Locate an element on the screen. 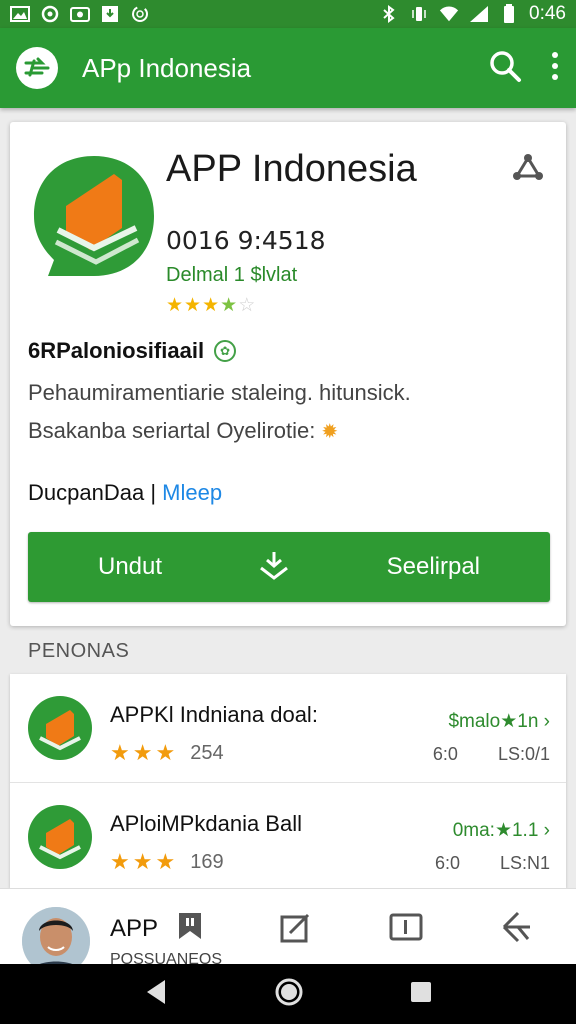 This screenshot has height=1024, width=576. signal-icon is located at coordinates (479, 14).